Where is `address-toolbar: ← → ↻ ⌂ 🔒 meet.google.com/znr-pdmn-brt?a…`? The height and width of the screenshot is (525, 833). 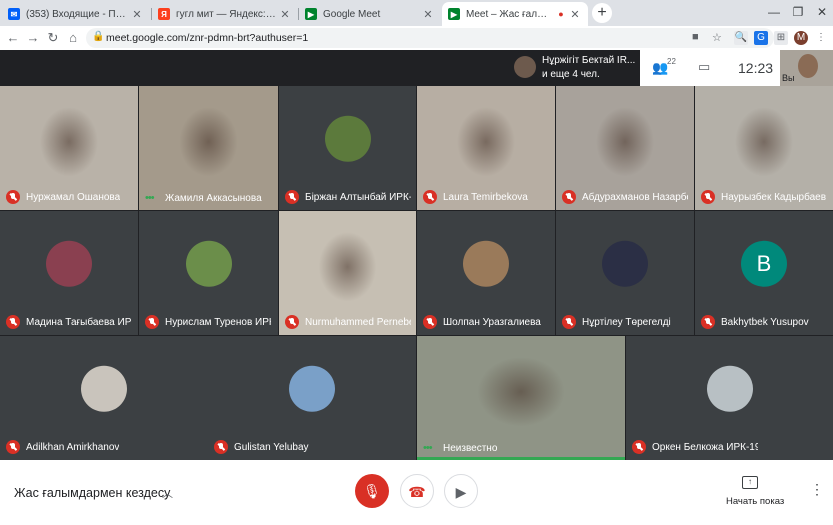
address-toolbar: ← → ↻ ⌂ 🔒 meet.google.com/znr-pdmn-brt?a… is located at coordinates (416, 38).